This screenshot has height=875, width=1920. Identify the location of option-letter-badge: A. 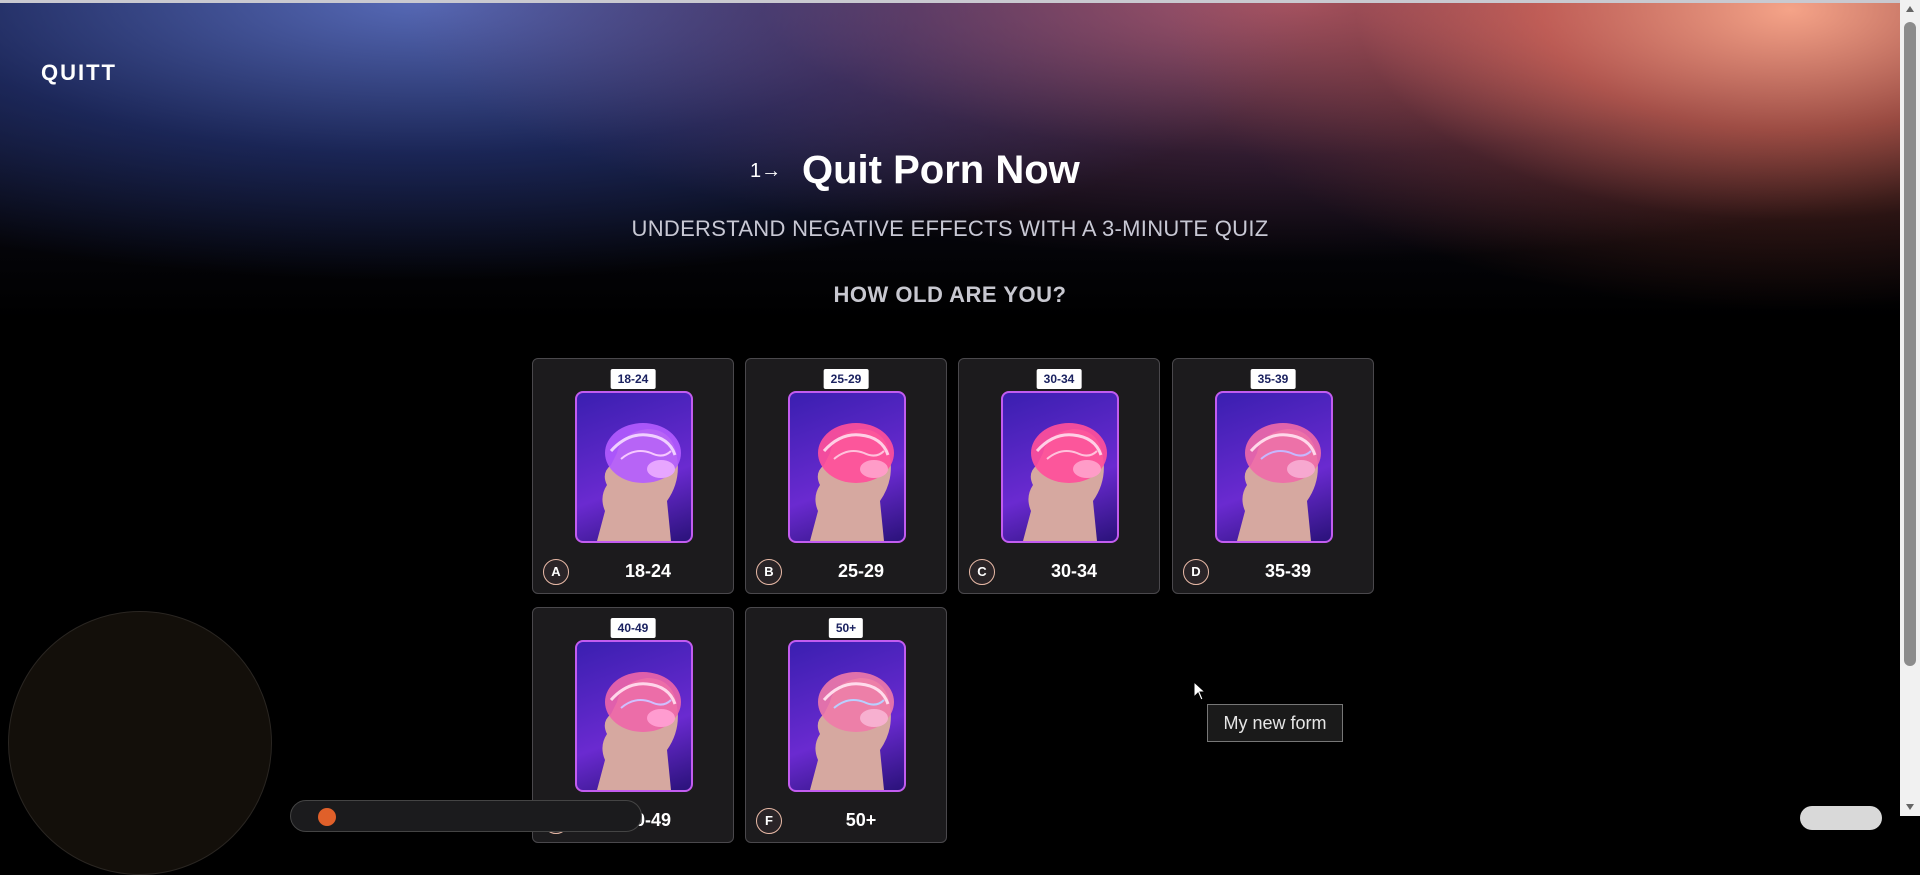
(556, 572).